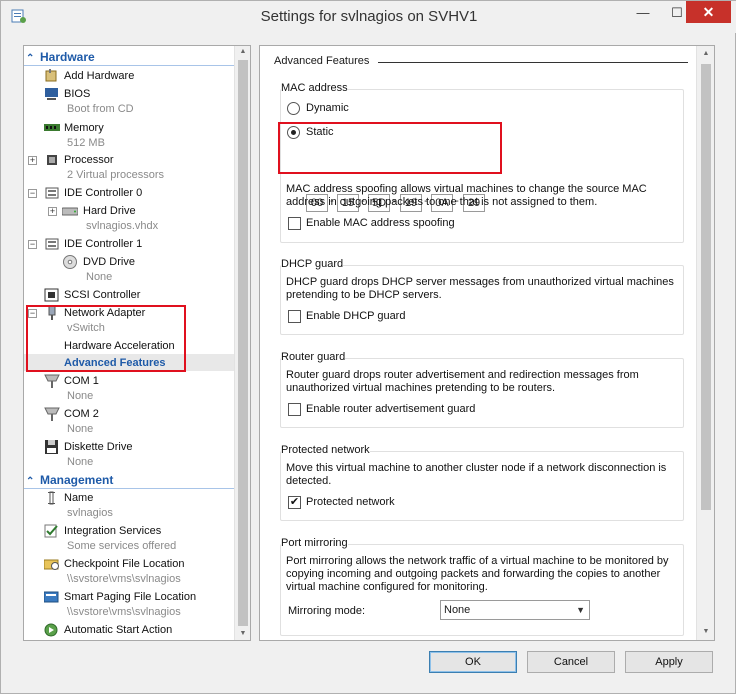 The width and height of the screenshot is (736, 694). Describe the element at coordinates (102, 295) in the screenshot. I see `sidebar-item-scsi-controller: SCSI Controller` at that location.